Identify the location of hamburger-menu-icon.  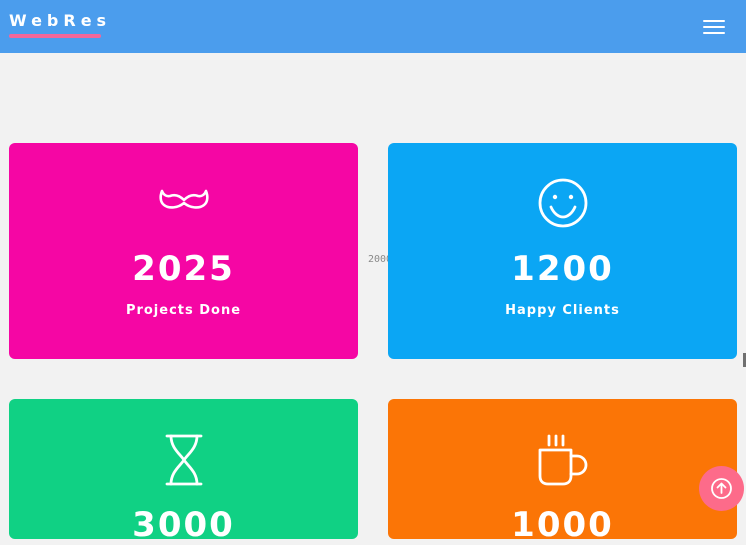
(714, 27).